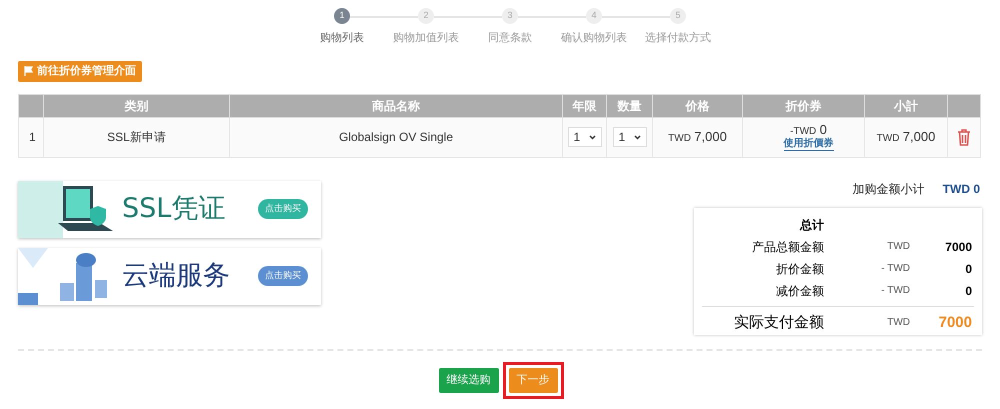  I want to click on promo-banner: SSL凭证 点击购买, so click(169, 209).